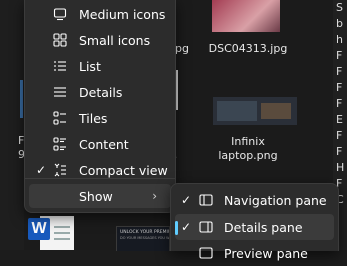  Describe the element at coordinates (339, 7) in the screenshot. I see `right-col-text: S` at that location.